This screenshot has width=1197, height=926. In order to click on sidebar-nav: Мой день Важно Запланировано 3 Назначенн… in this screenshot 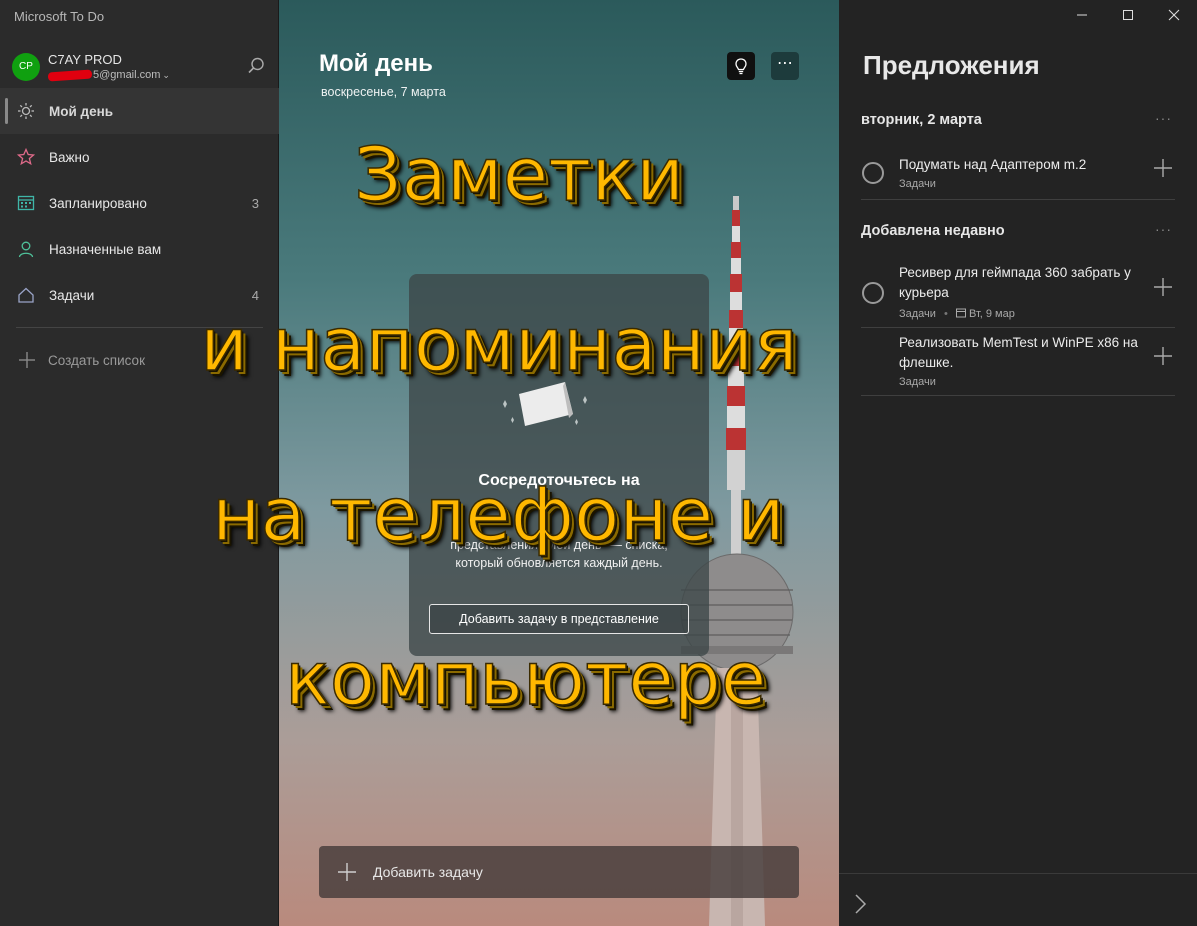, I will do `click(139, 235)`.